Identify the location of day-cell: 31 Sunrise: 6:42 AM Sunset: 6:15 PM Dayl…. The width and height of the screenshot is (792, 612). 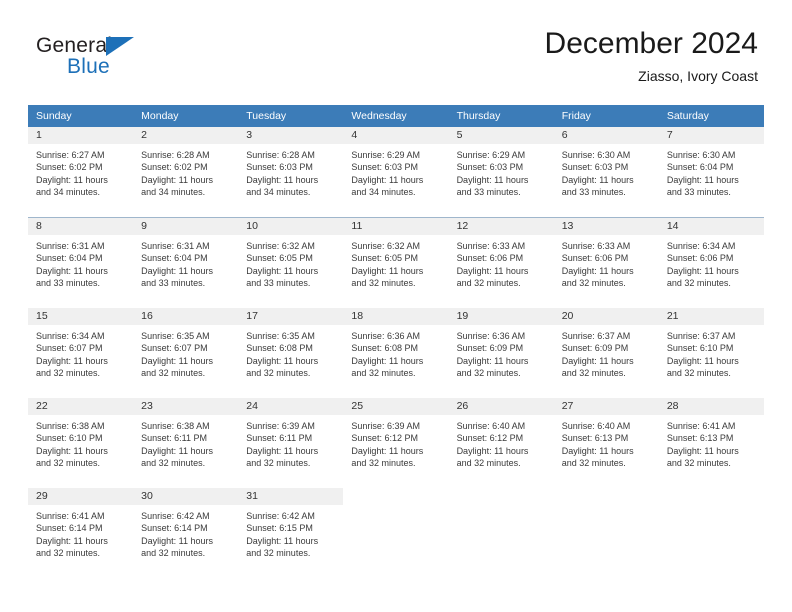
(291, 533).